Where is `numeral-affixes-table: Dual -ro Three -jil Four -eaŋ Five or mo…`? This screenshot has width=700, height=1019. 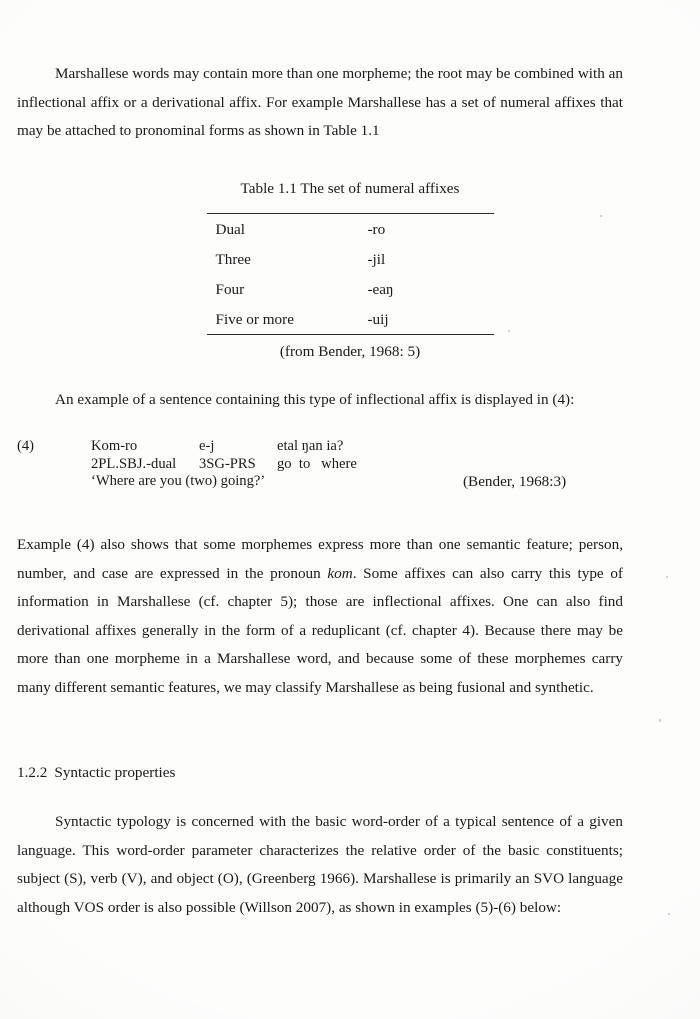
numeral-affixes-table: Dual -ro Three -jil Four -eaŋ Five or mo… is located at coordinates (350, 274).